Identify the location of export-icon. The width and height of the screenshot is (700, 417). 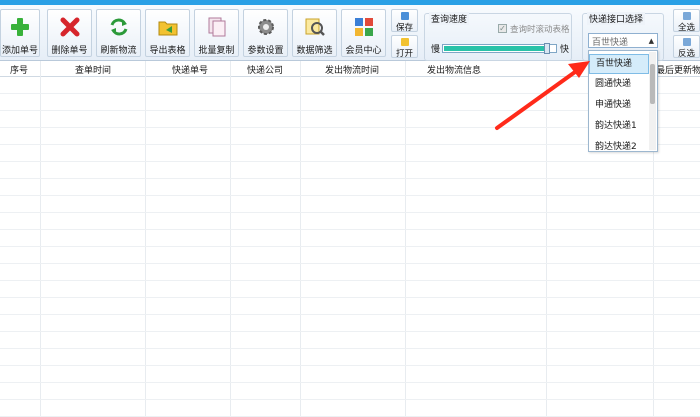
(167, 28).